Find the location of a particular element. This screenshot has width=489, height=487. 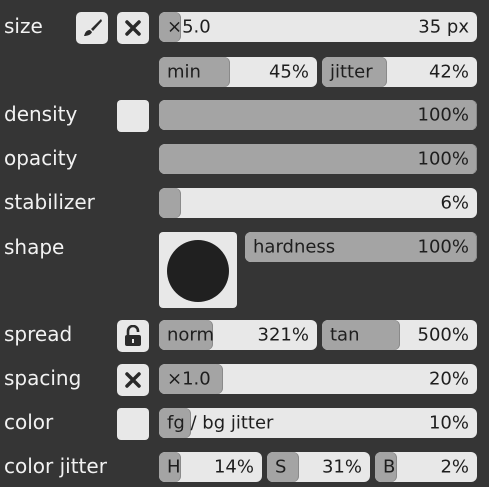

hardness-label: hardness is located at coordinates (294, 247).